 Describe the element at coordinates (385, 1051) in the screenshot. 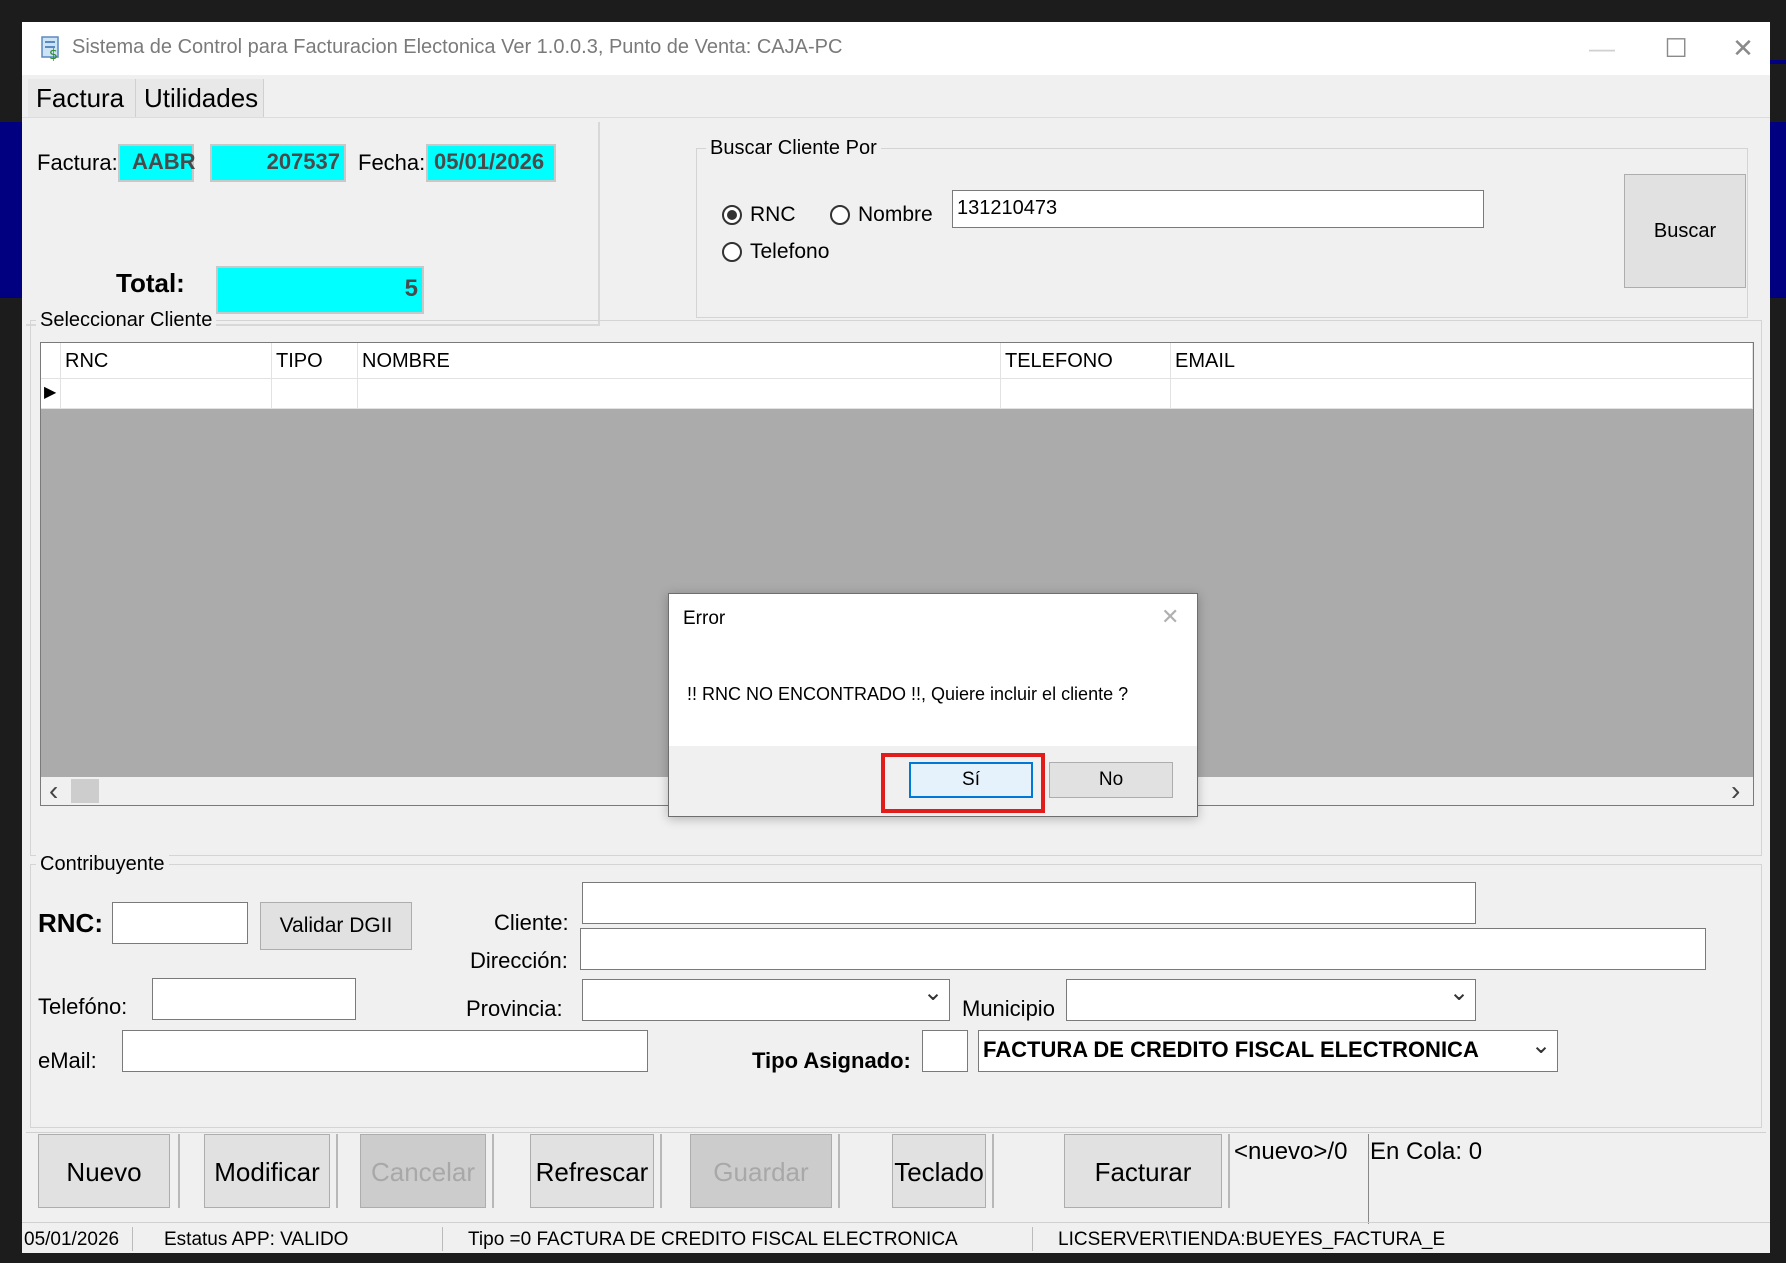

I see `email-input` at that location.